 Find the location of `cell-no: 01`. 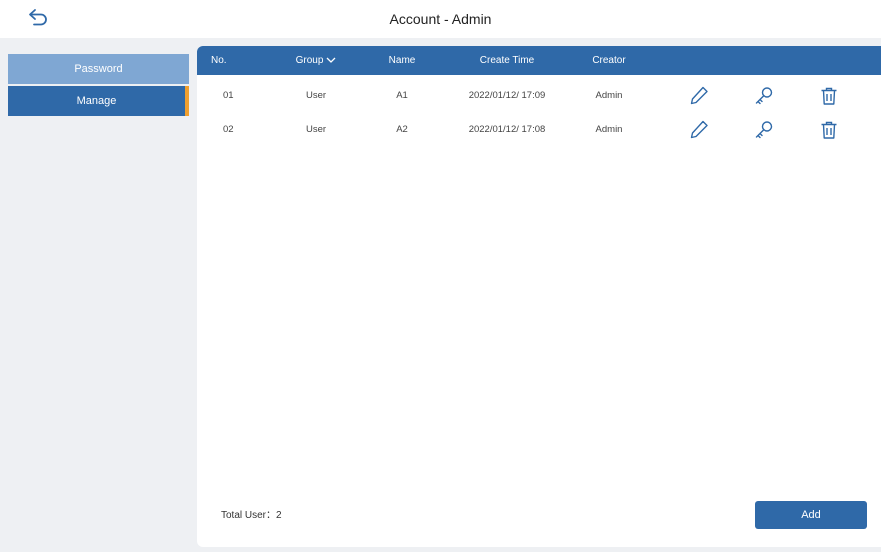

cell-no: 01 is located at coordinates (228, 95).